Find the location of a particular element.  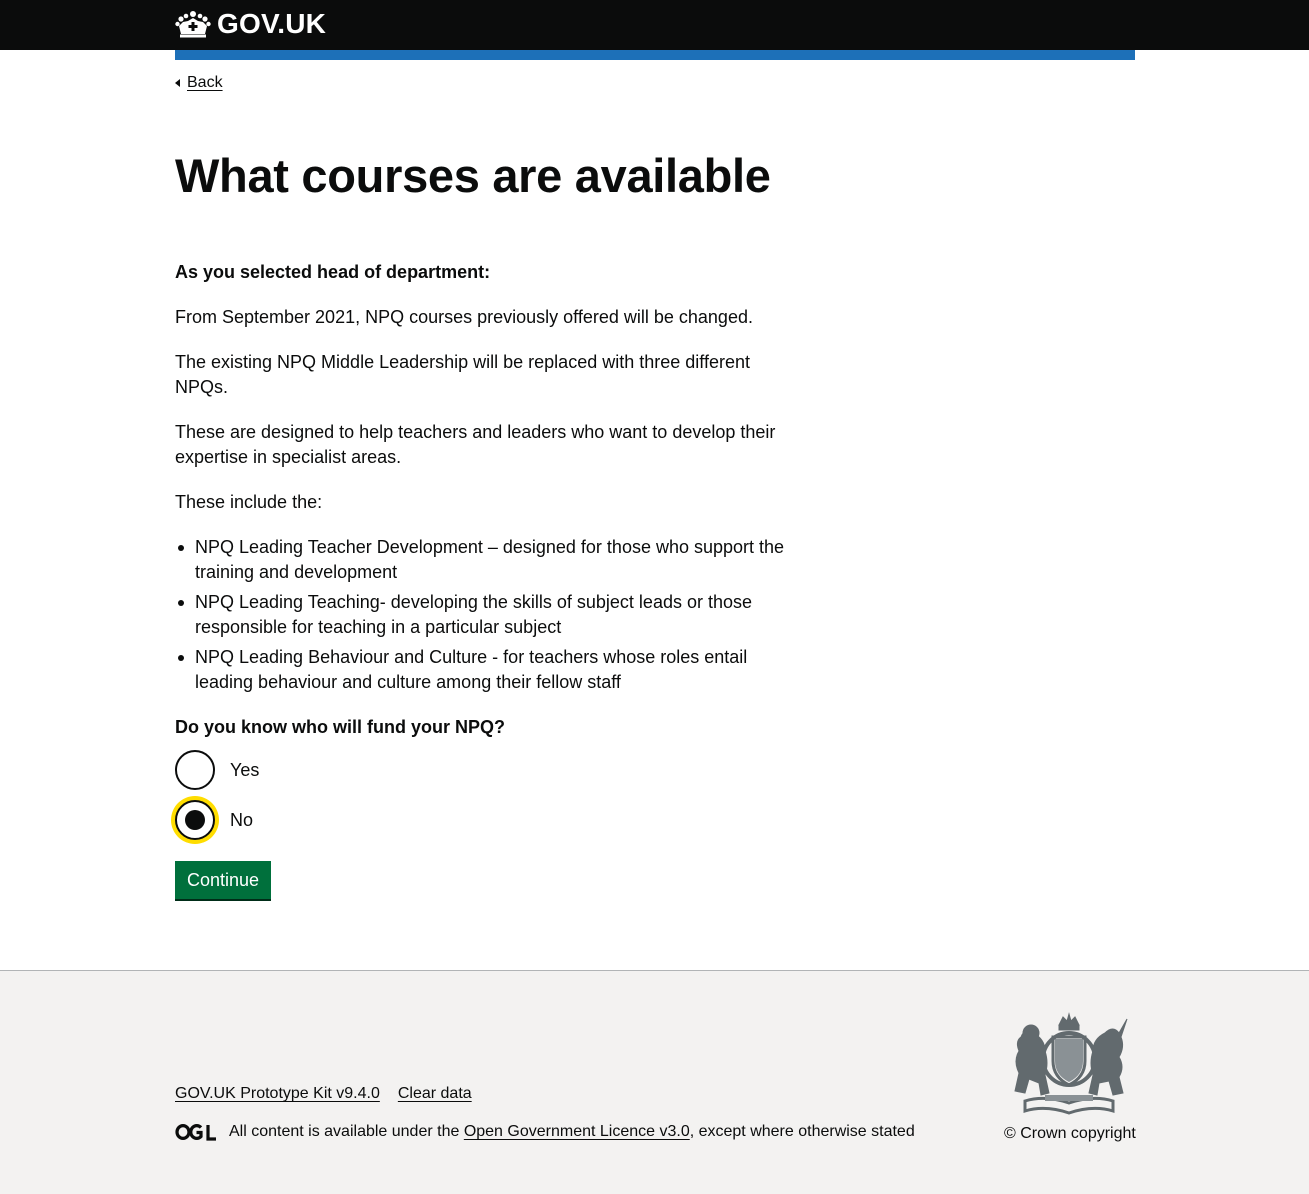

logo-text: GOV.UK is located at coordinates (272, 23).